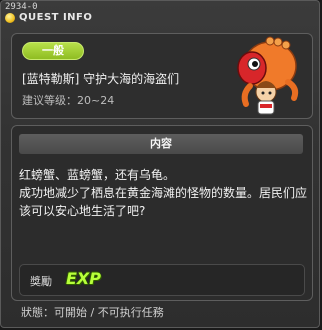  I want to click on quest-category-badge: 一般, so click(53, 51).